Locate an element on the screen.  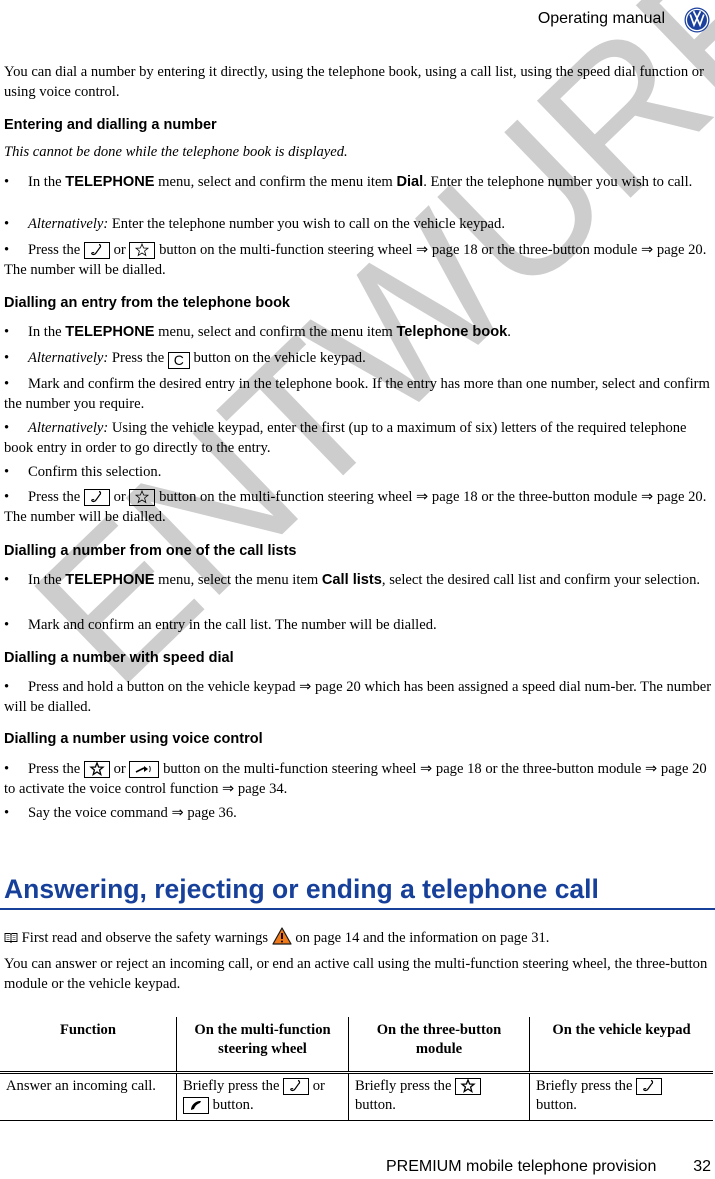
column-header-function: Function is located at coordinates (88, 1045).